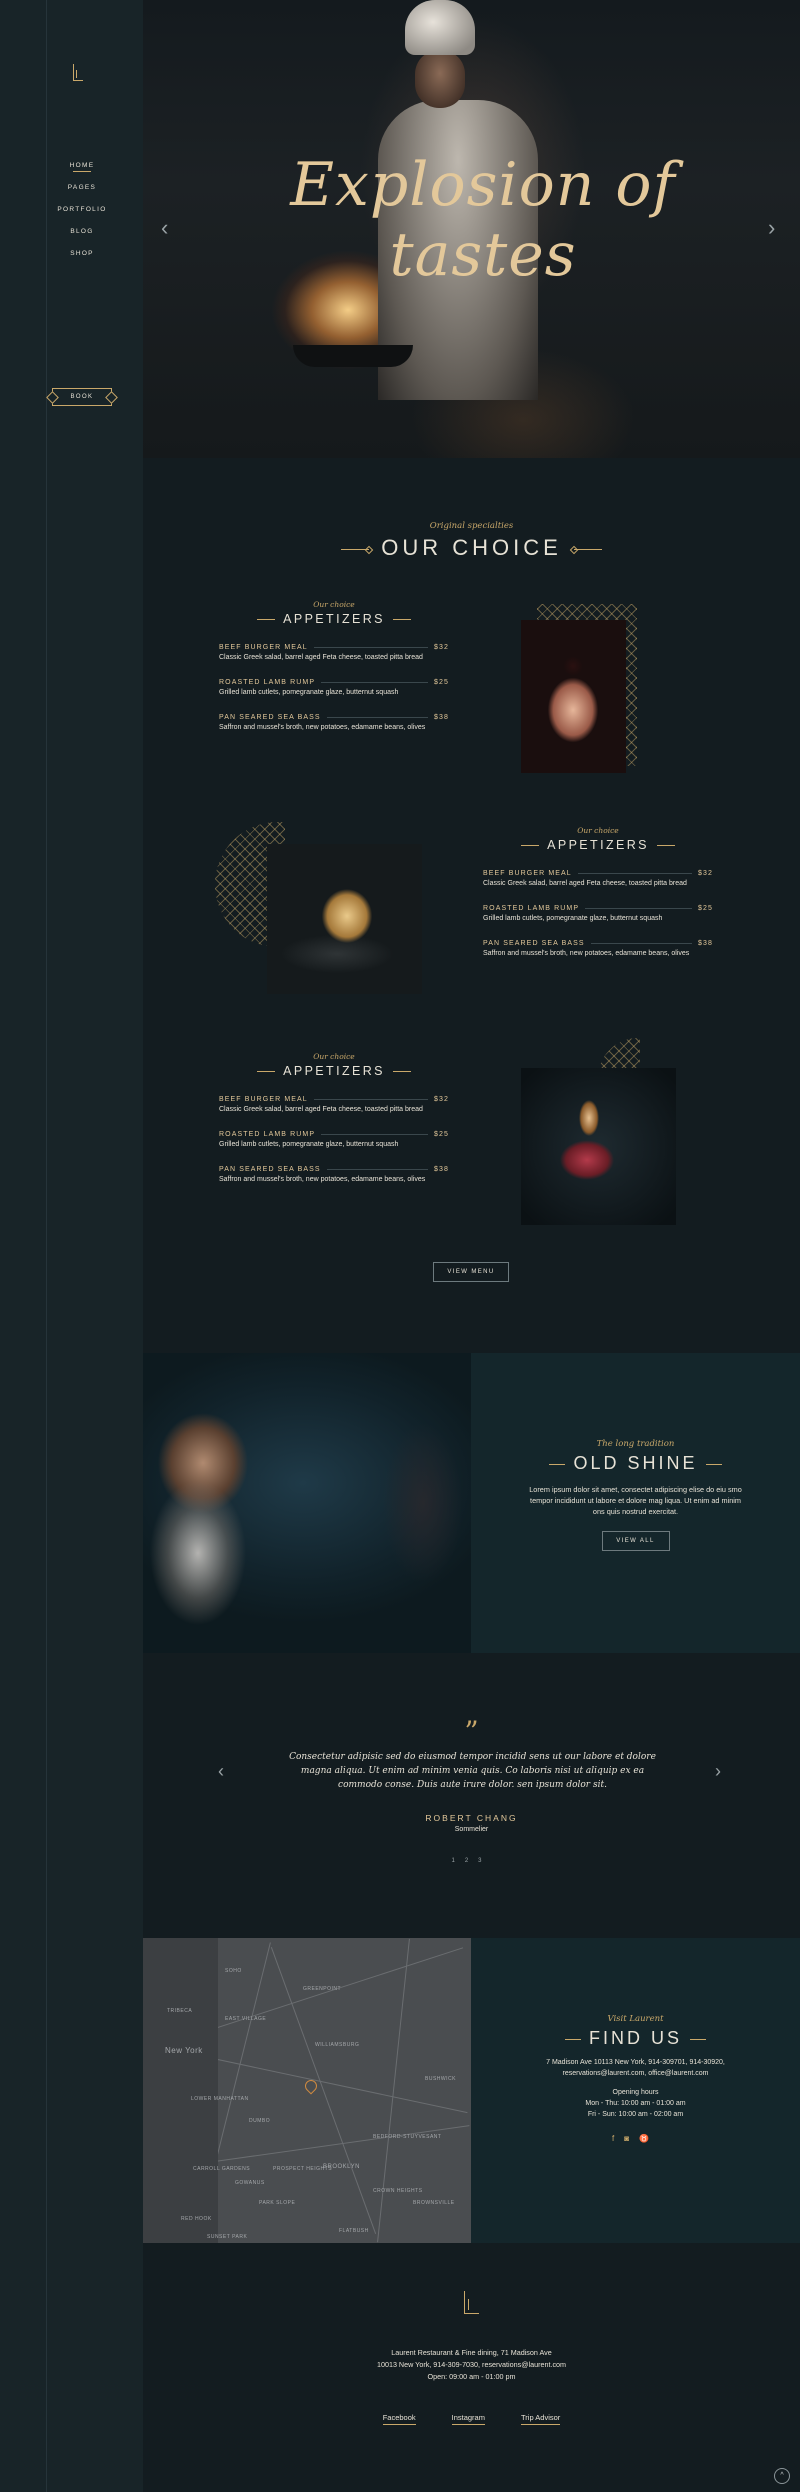 This screenshot has height=2492, width=800. Describe the element at coordinates (649, 2138) in the screenshot. I see `tripadvisor-icon: ♉` at that location.